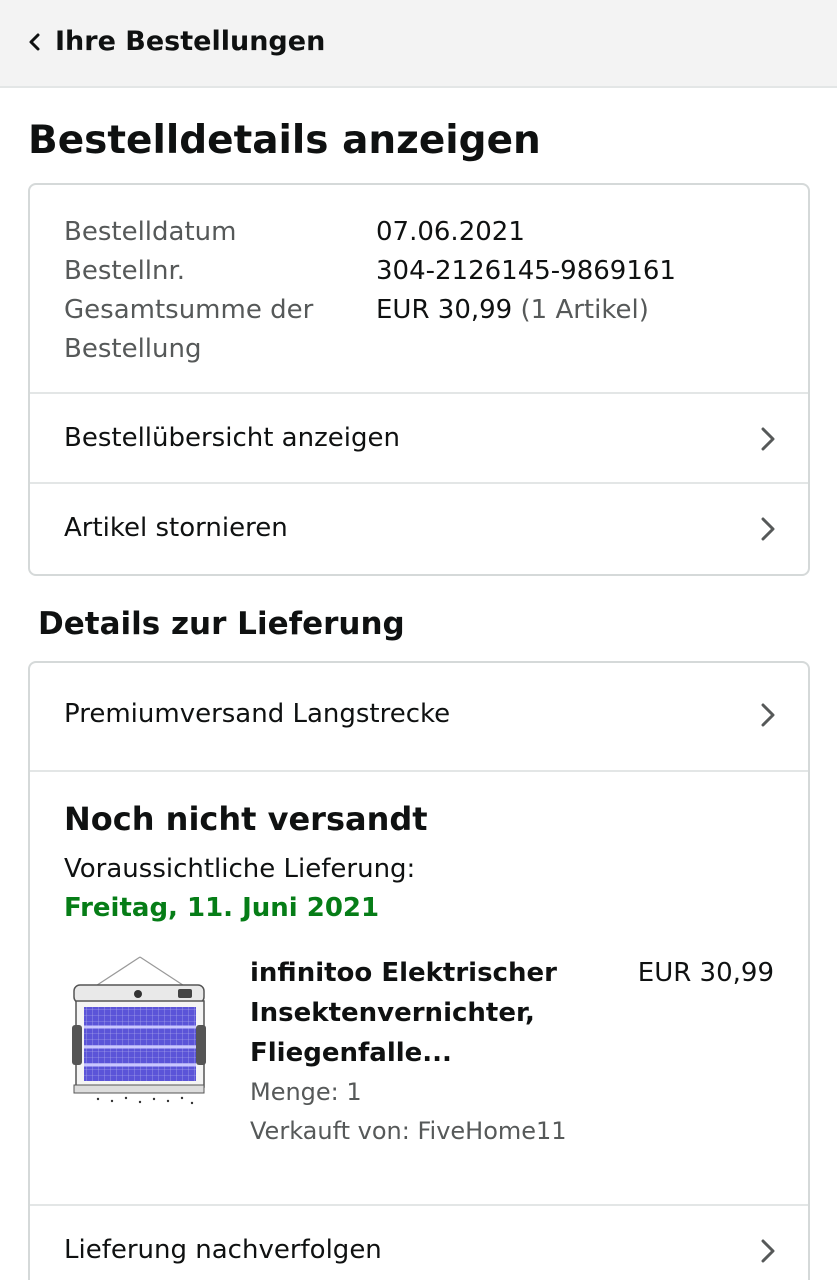  I want to click on shipping-method-row: Premiumversand Langstrecke, so click(419, 707).